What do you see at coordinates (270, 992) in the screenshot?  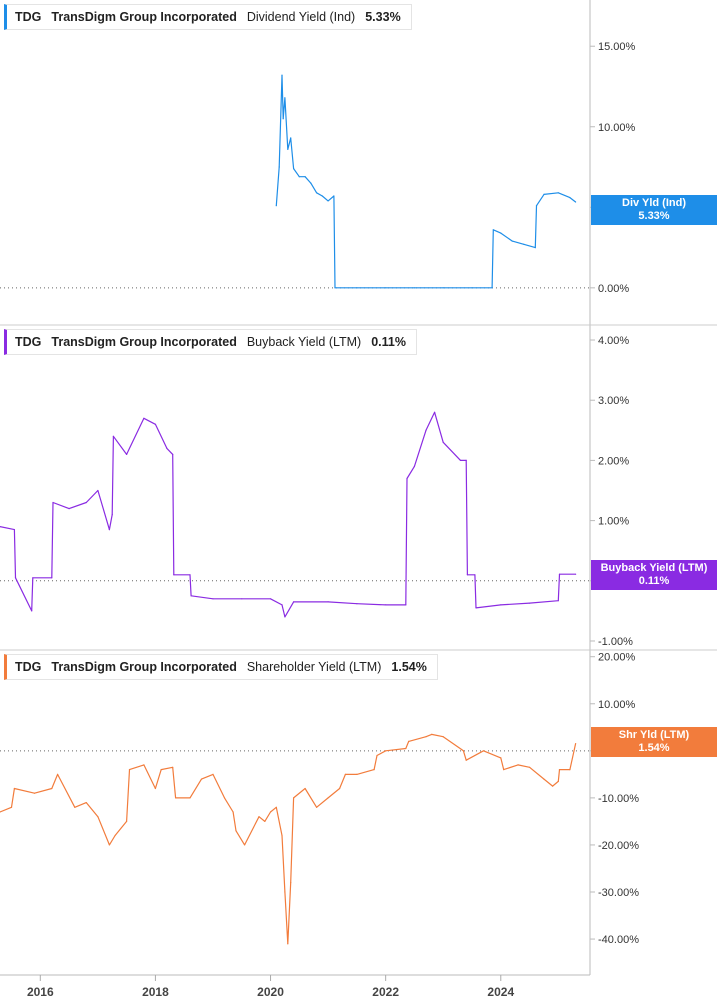 I see `x-tick-label: 2020` at bounding box center [270, 992].